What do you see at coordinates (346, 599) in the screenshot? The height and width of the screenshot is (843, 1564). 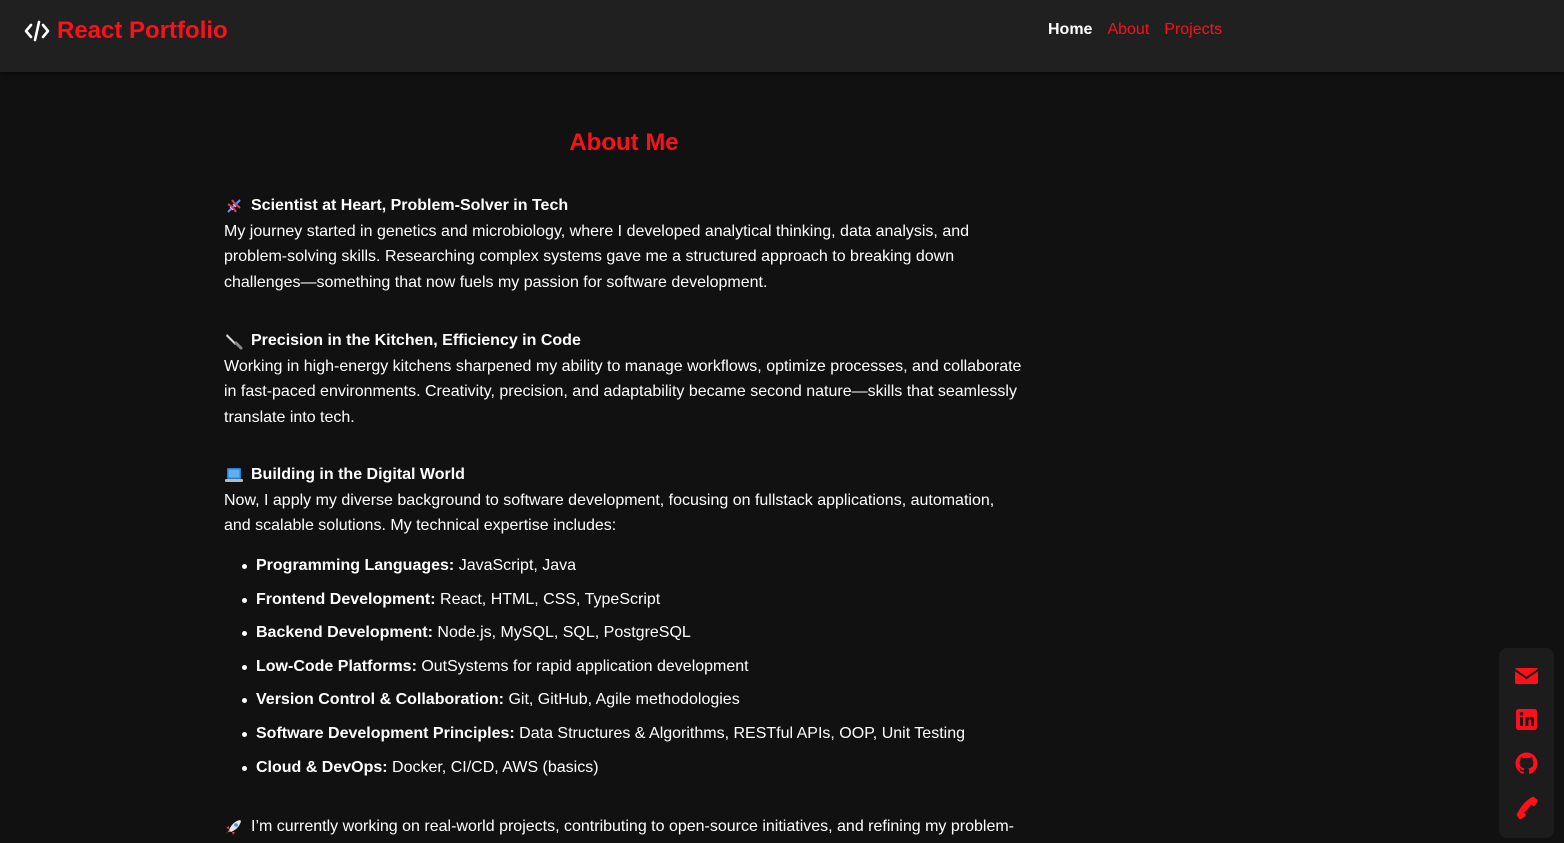 I see `skill-label: Frontend Development:` at bounding box center [346, 599].